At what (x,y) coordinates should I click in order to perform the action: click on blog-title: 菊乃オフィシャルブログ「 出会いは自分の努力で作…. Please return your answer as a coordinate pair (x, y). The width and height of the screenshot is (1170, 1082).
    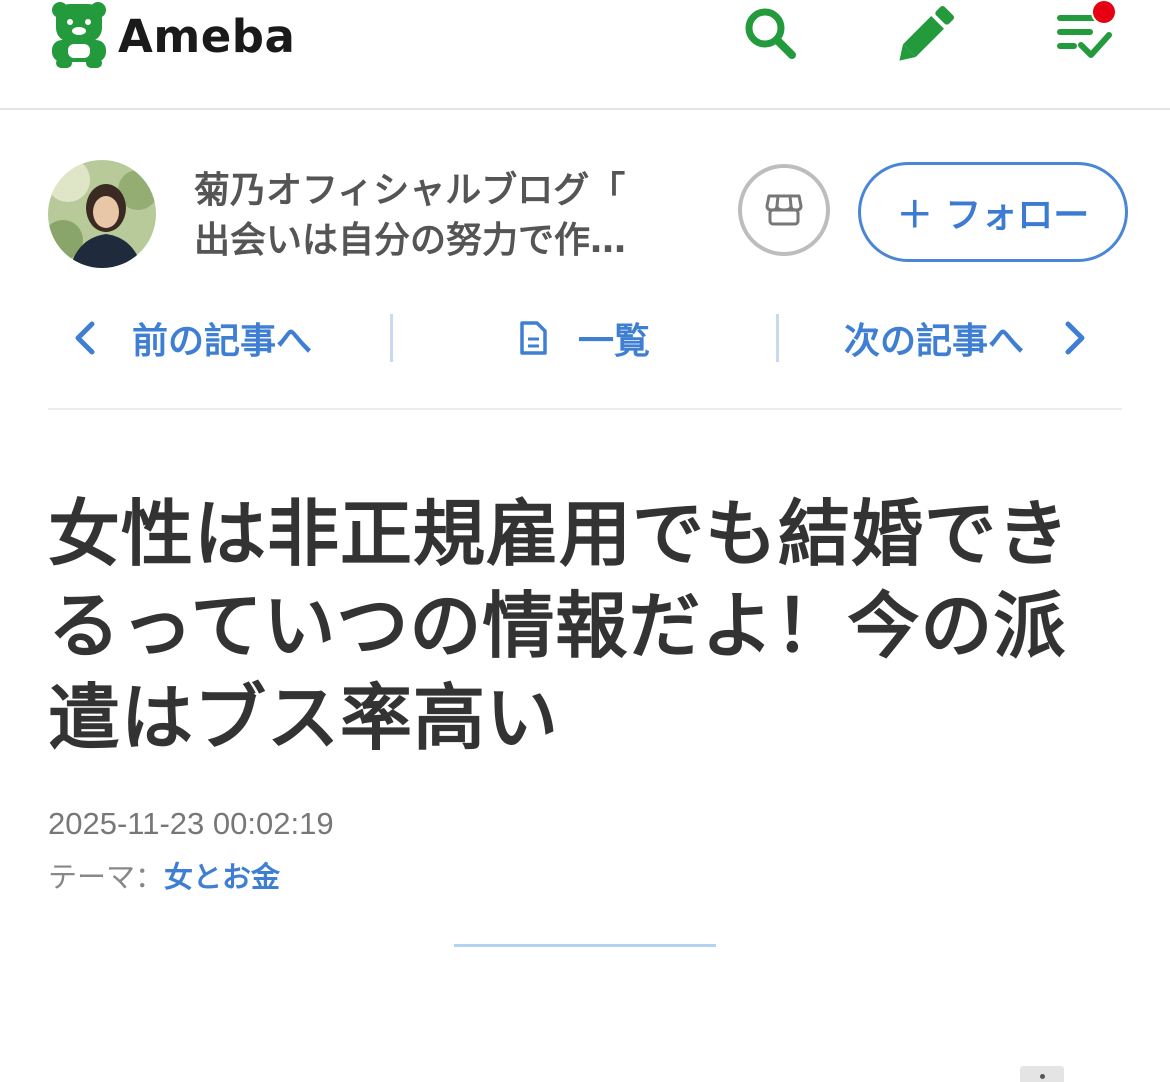
    Looking at the image, I should click on (439, 216).